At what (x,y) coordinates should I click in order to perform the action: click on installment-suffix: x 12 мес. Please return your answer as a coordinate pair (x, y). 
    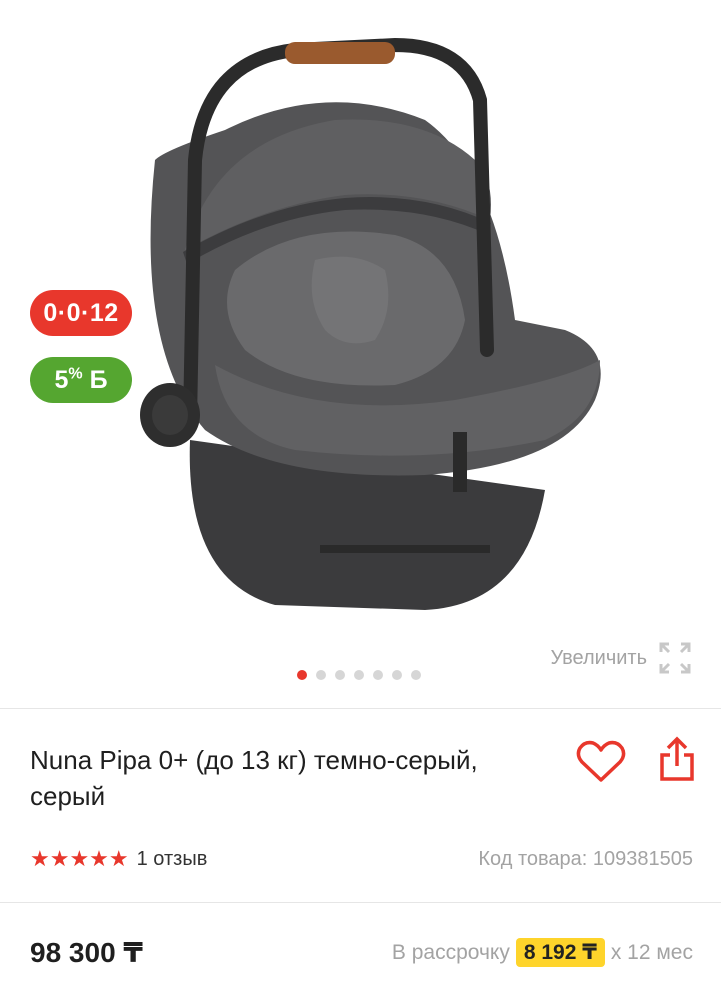
    Looking at the image, I should click on (651, 952).